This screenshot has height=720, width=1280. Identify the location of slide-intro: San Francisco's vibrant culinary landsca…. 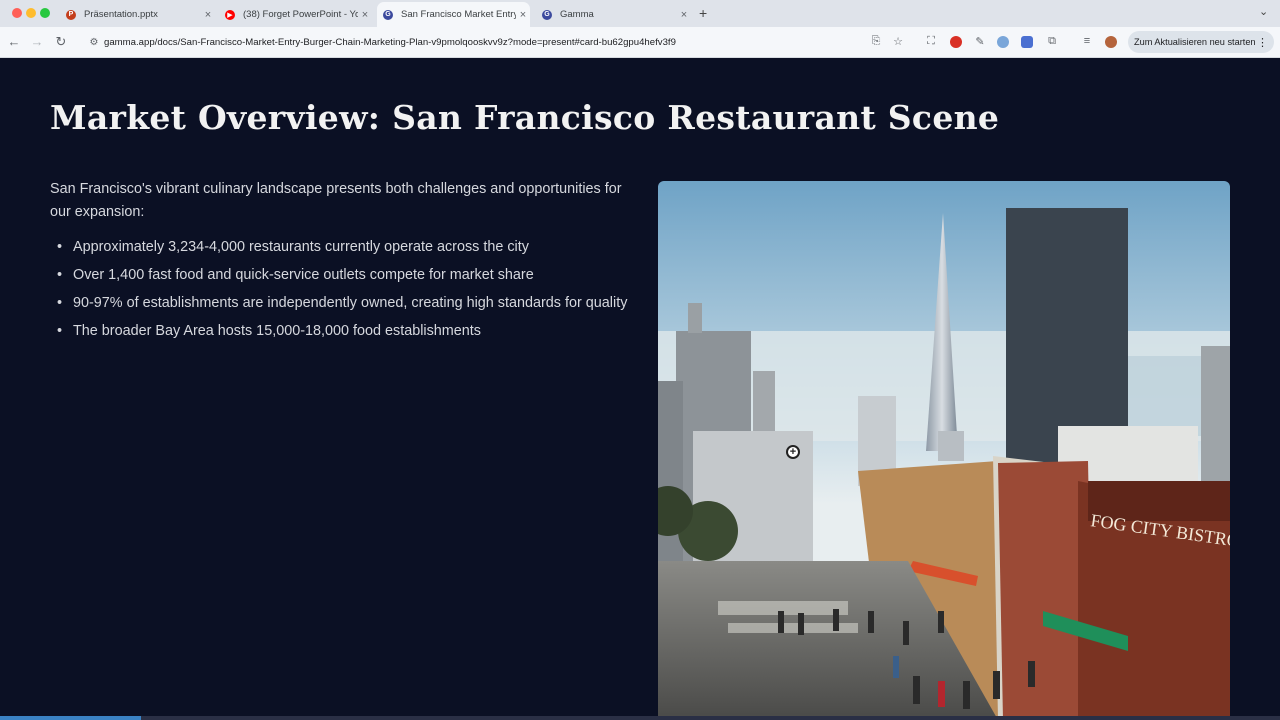
(336, 200).